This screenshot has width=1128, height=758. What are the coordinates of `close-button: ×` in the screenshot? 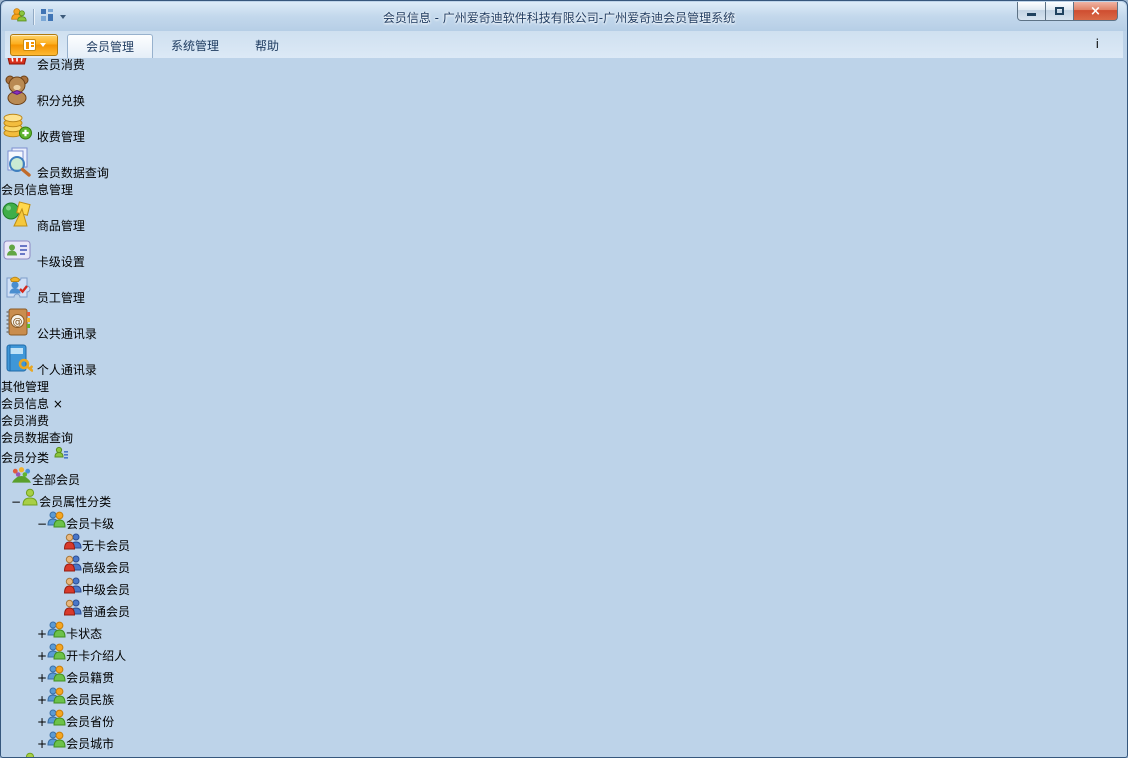 It's located at (1095, 11).